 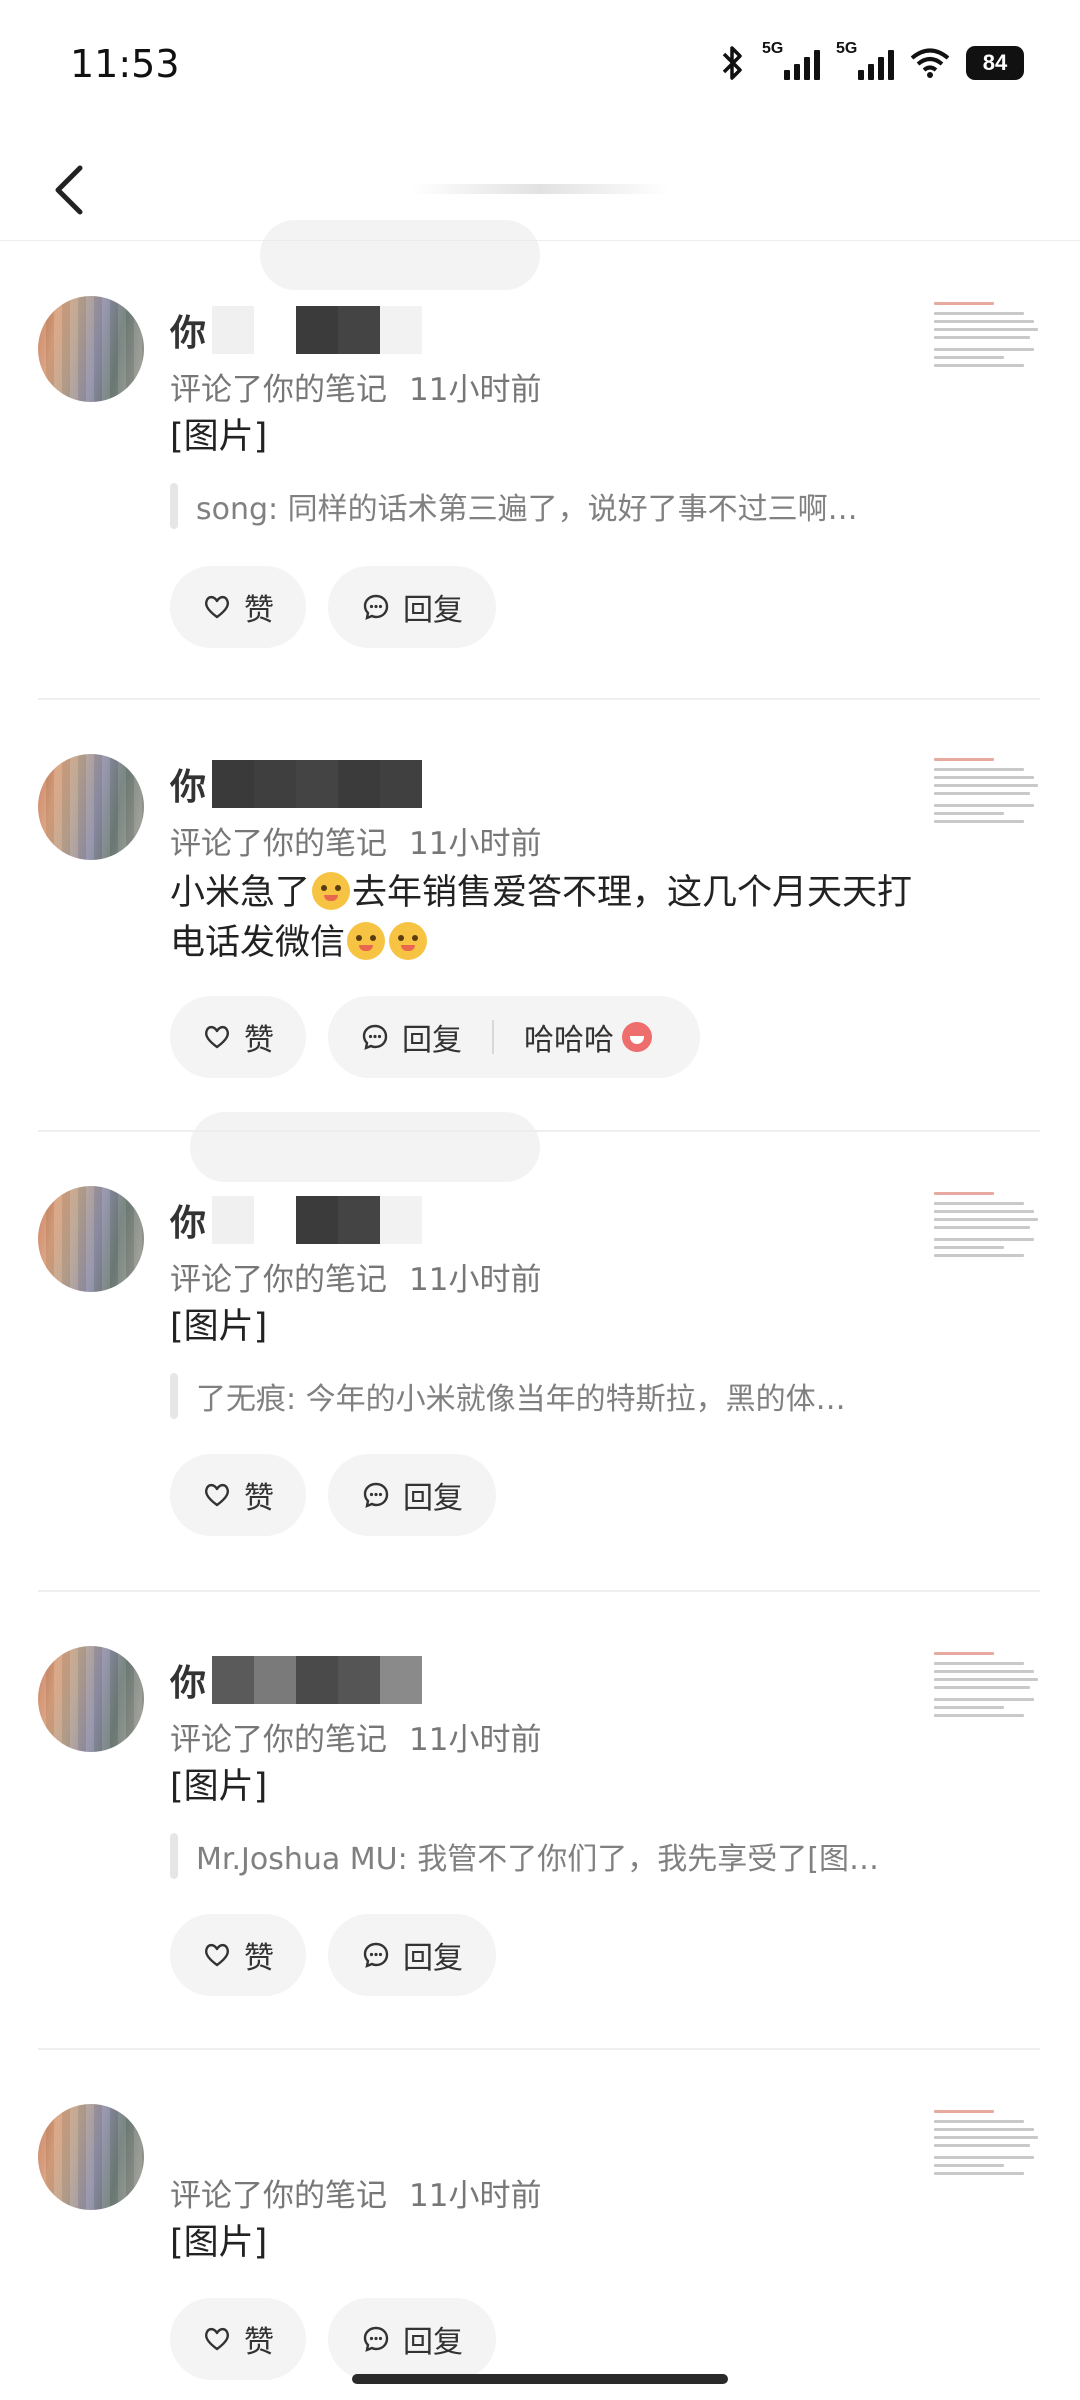 I want to click on notification-item: 评论了你的笔记 11小时前 [图片] 赞 回复, so click(x=540, y=2215).